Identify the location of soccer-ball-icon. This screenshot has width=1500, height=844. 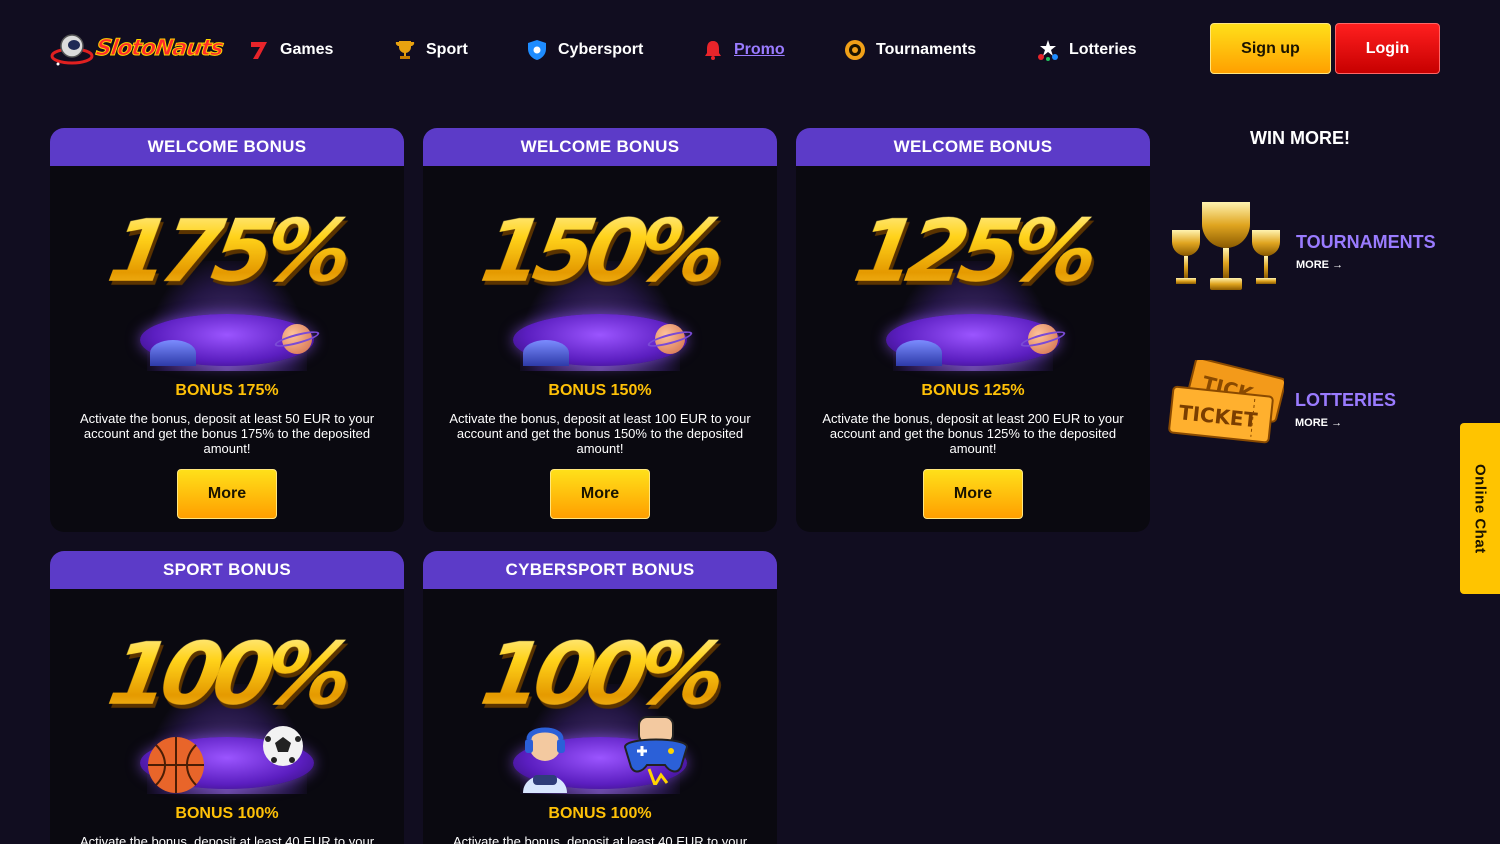
(283, 746).